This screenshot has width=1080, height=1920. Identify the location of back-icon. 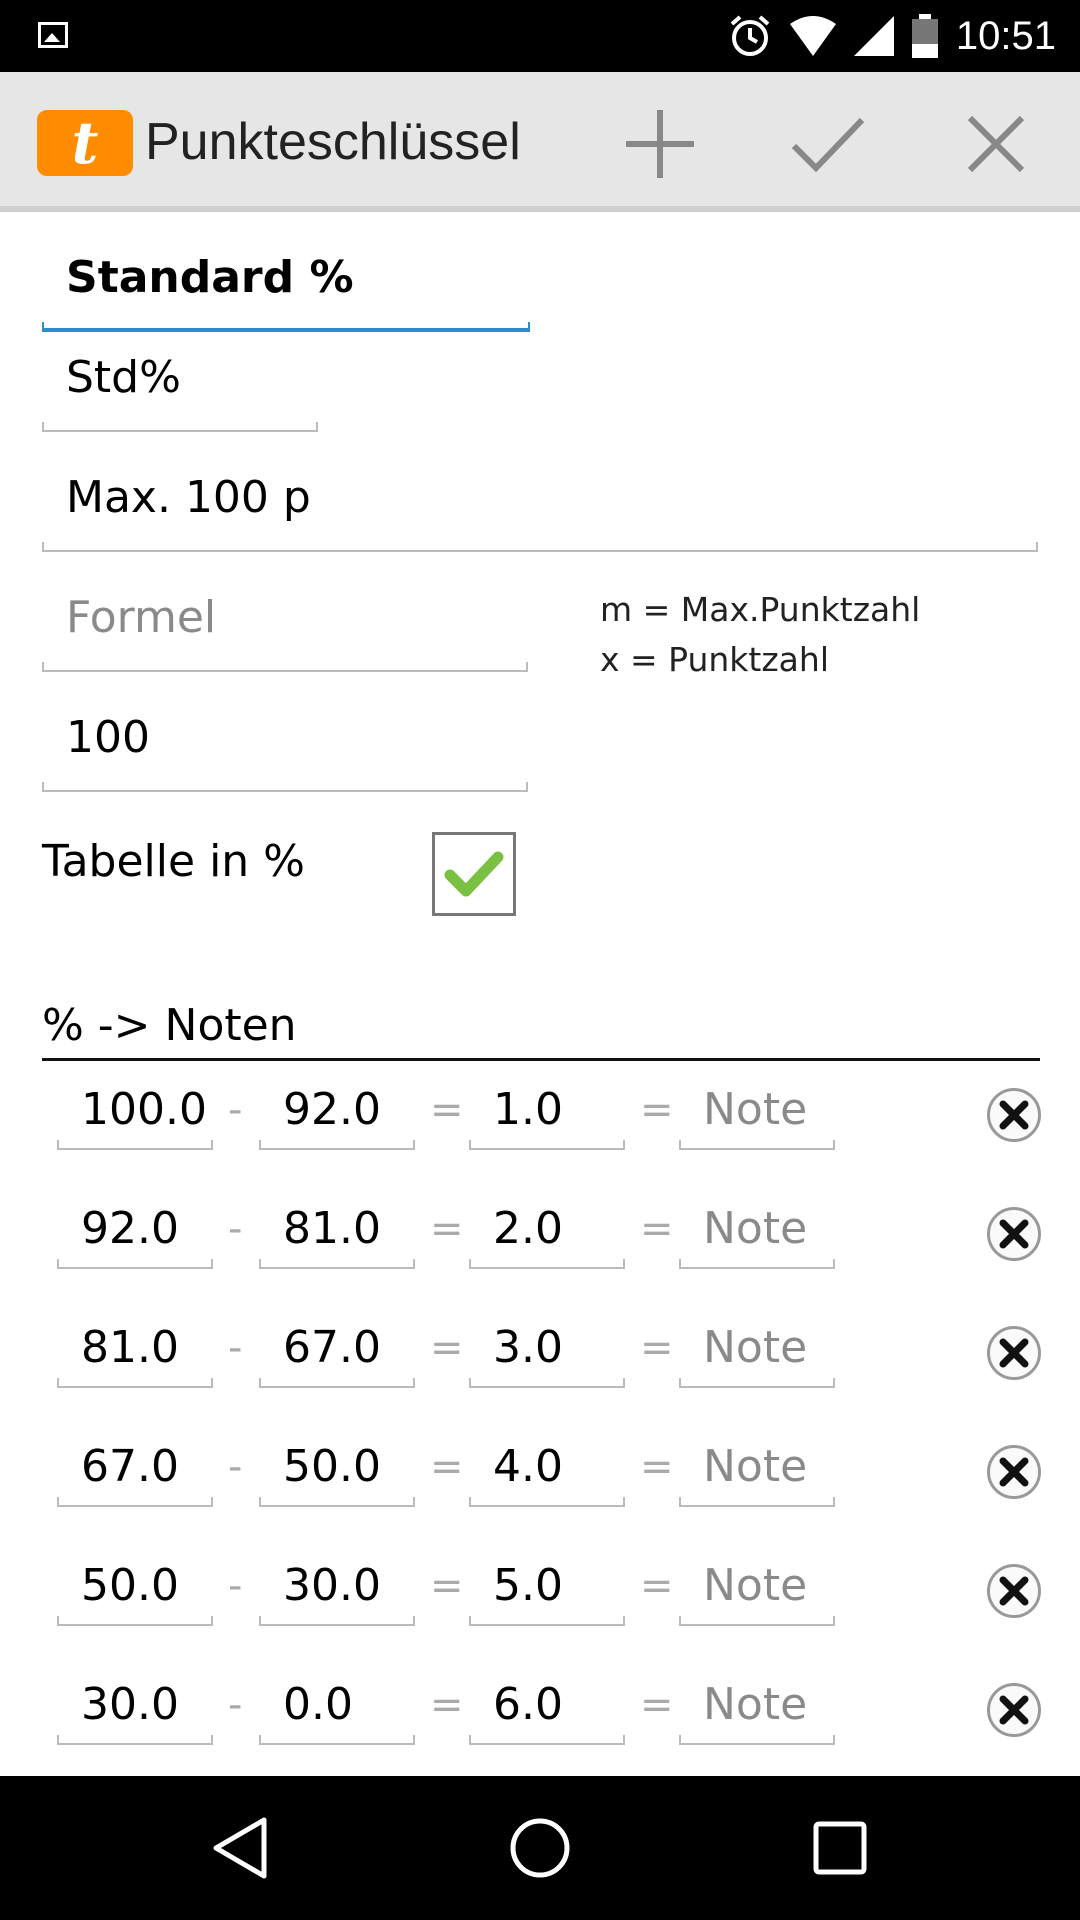
(240, 1848).